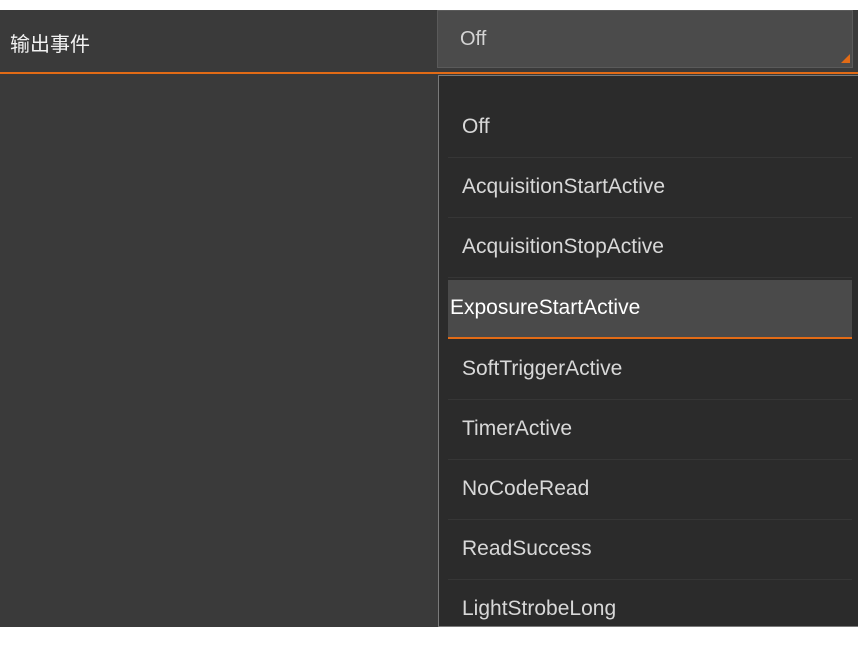 The height and width of the screenshot is (654, 858). I want to click on dropdown-option-soft-trigger-active: SoftTriggerActive, so click(650, 370).